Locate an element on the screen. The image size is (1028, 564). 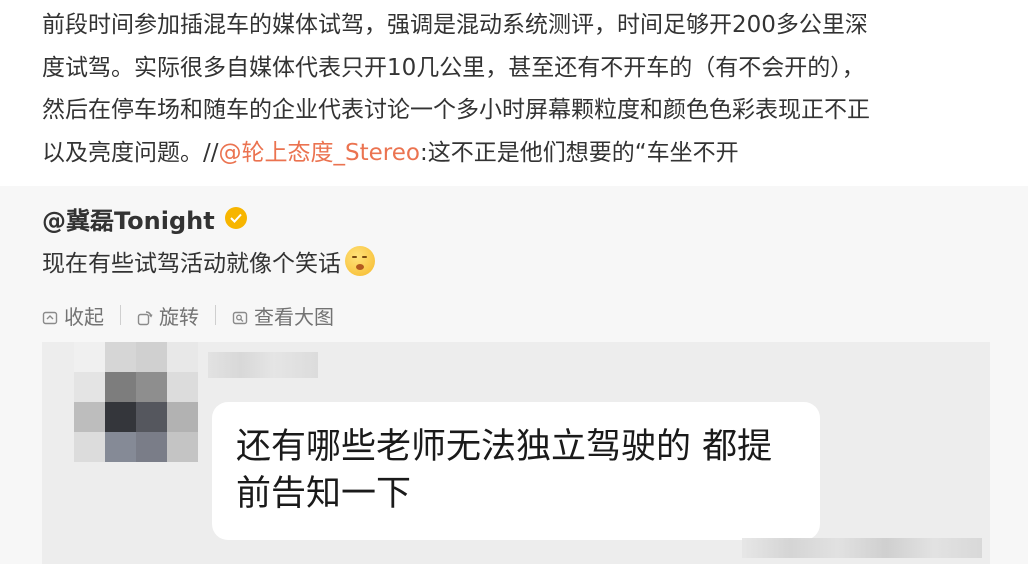
post-line-1: 前段时间参加插混车的媒体试驾，强调是混动系统测评，时间足够开200多公里深 is located at coordinates (455, 25).